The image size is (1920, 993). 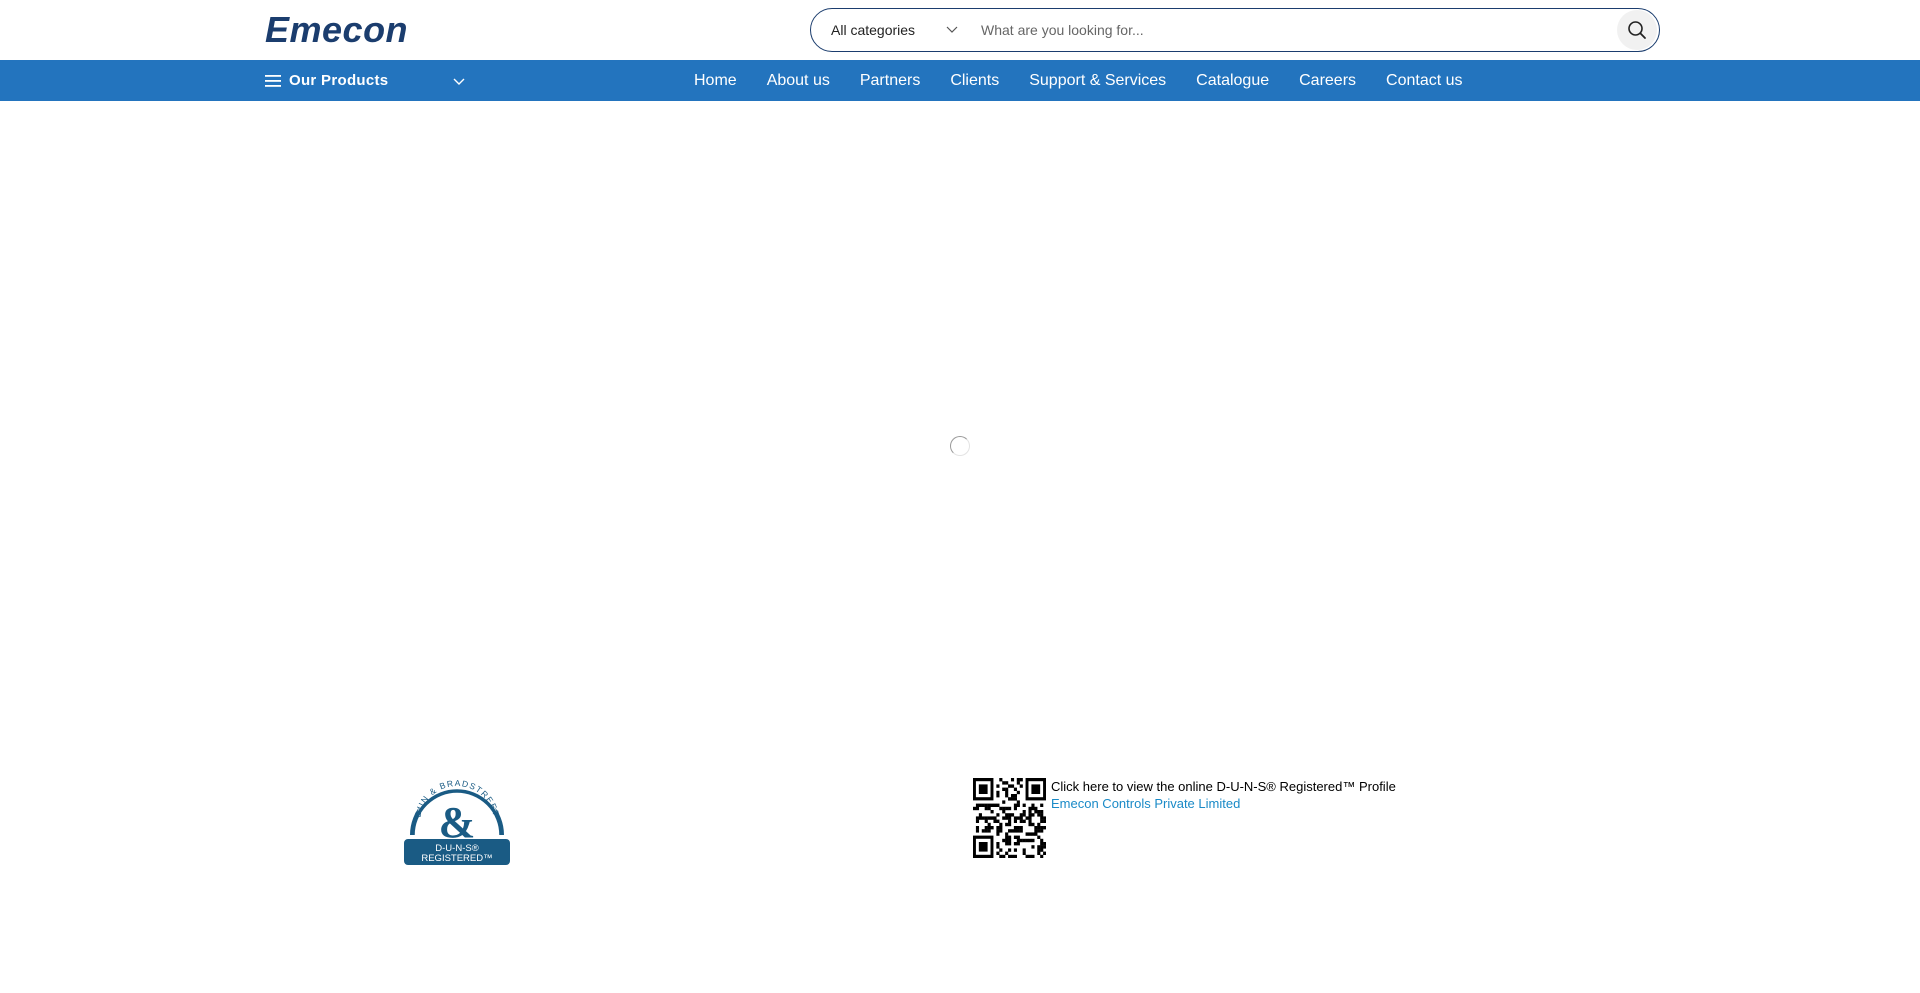 What do you see at coordinates (873, 30) in the screenshot?
I see `category-select-value: All categories` at bounding box center [873, 30].